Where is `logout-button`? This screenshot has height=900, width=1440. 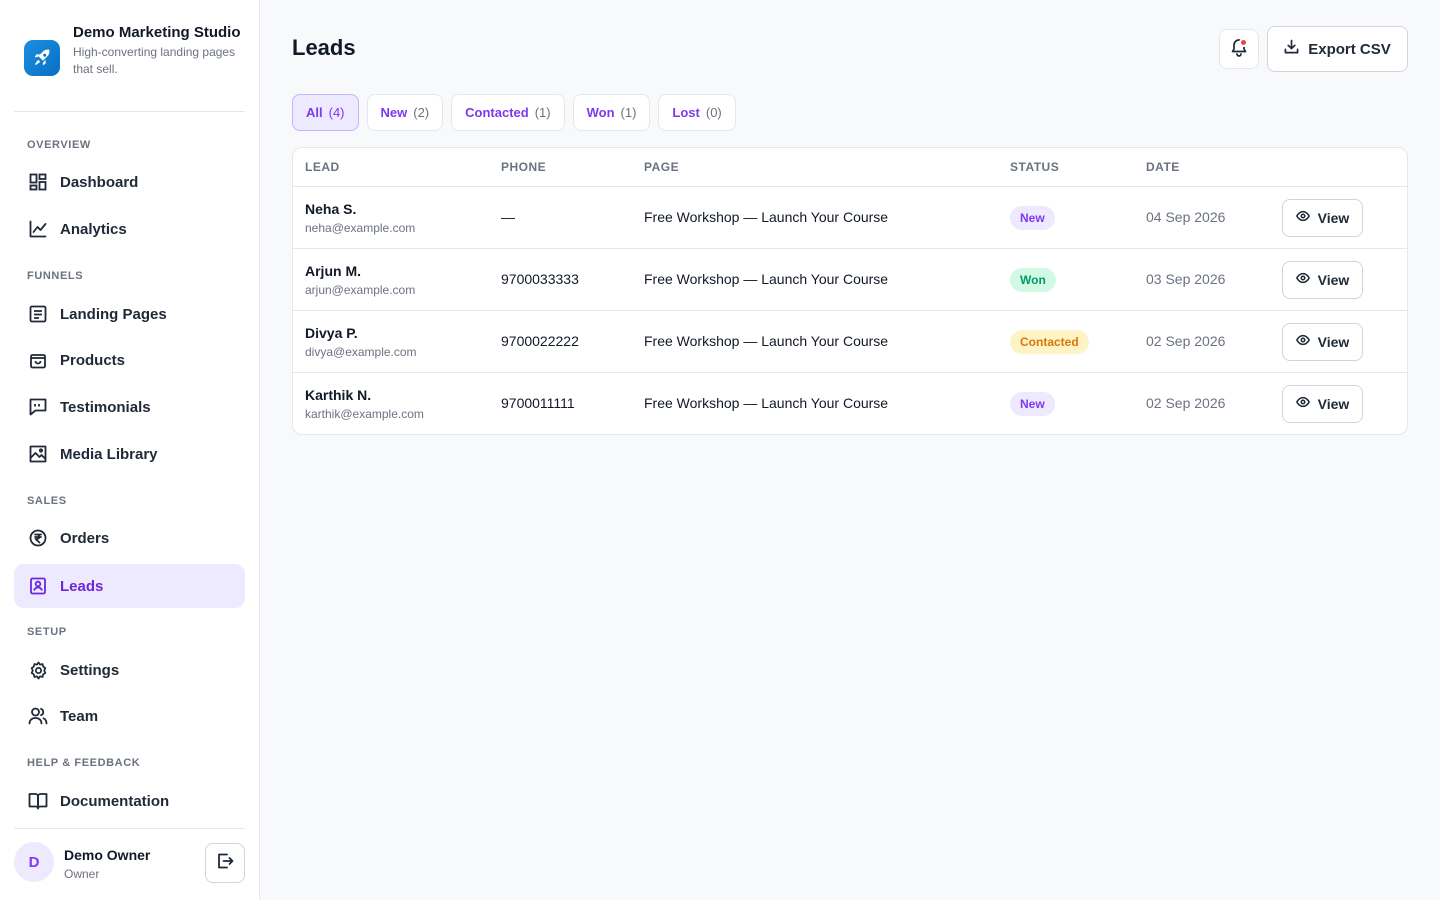 logout-button is located at coordinates (225, 863).